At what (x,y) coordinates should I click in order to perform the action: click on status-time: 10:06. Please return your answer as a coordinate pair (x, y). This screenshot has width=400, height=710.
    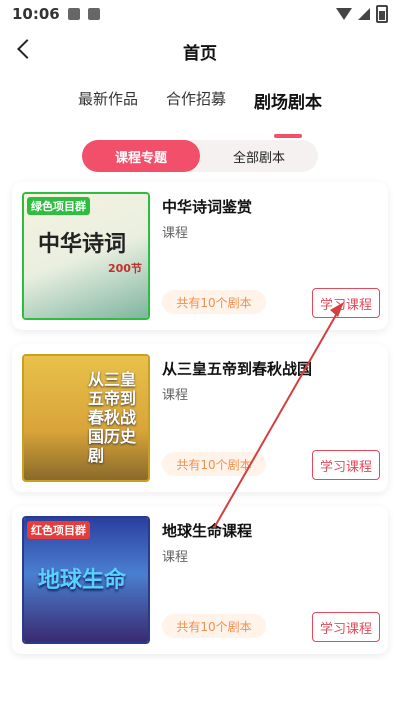
    Looking at the image, I should click on (36, 14).